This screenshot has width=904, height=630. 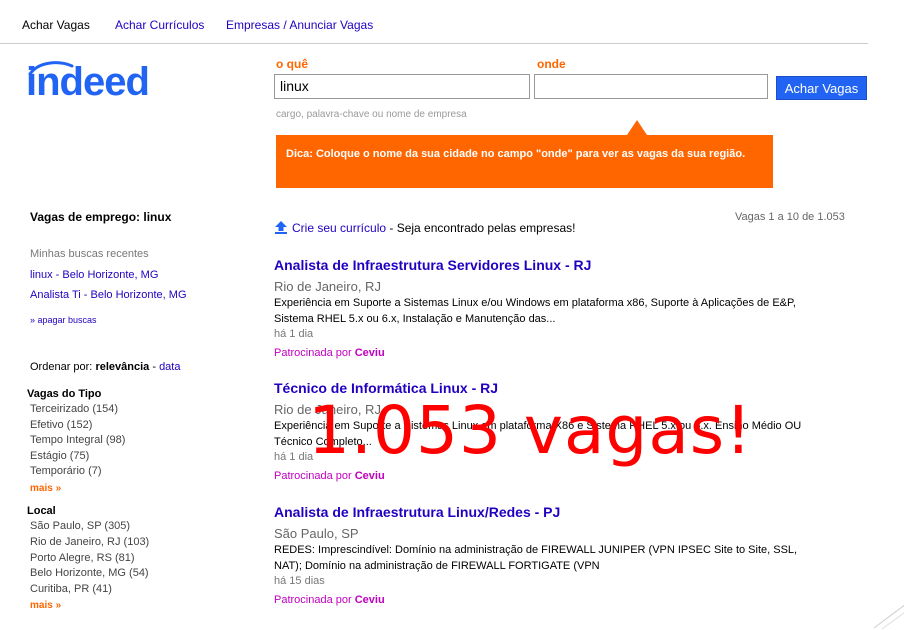 What do you see at coordinates (45, 605) in the screenshot?
I see `location-more-link: mais »` at bounding box center [45, 605].